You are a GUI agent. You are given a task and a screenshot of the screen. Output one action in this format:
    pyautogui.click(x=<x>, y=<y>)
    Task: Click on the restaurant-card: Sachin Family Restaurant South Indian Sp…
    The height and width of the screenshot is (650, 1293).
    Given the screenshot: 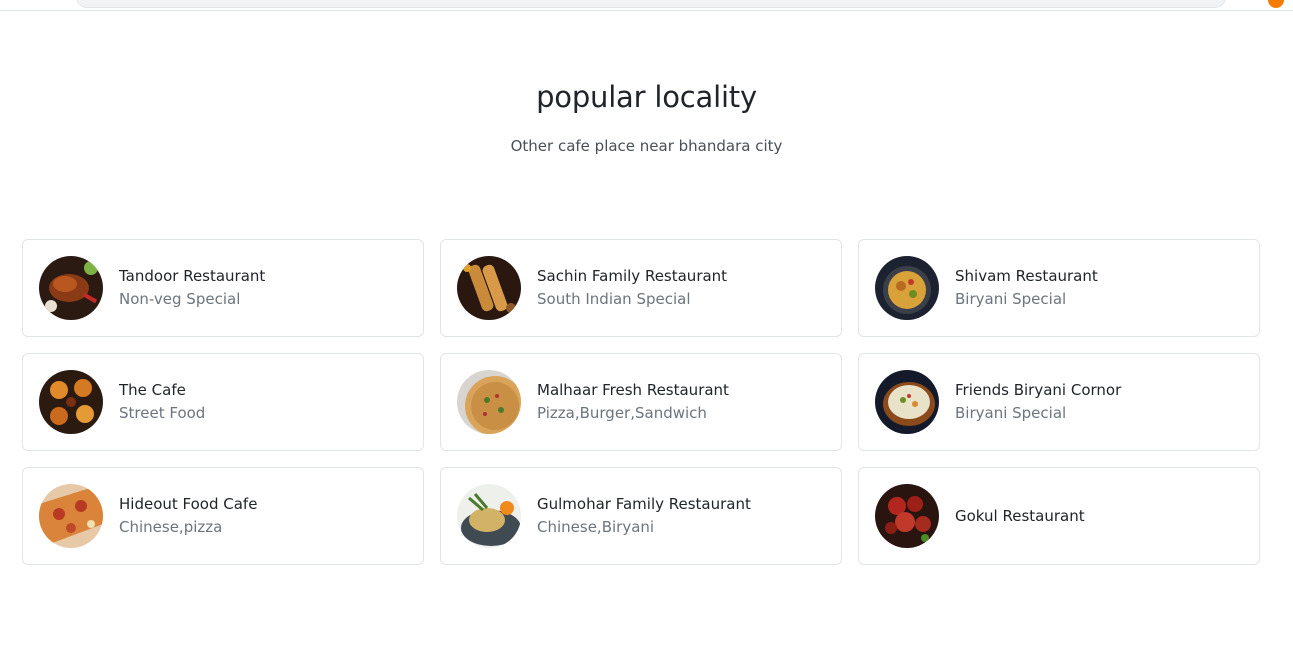 What is the action you would take?
    pyautogui.click(x=641, y=288)
    